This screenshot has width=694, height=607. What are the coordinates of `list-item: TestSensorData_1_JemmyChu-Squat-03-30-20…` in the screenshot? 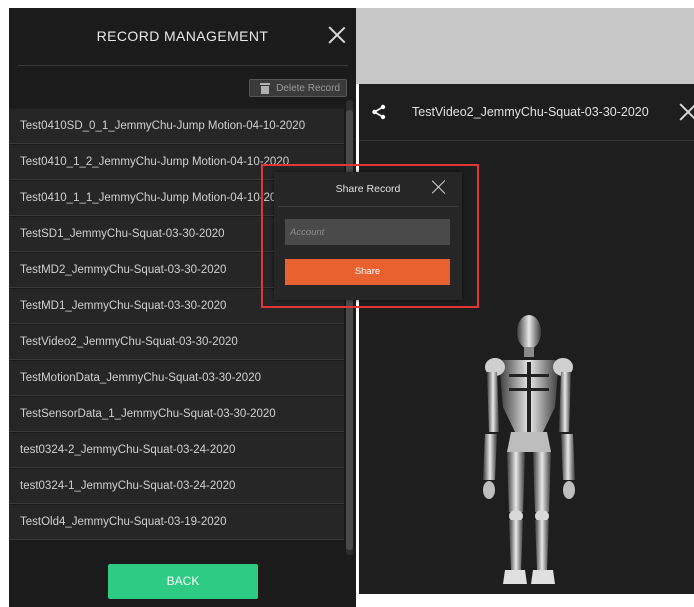 It's located at (176, 414).